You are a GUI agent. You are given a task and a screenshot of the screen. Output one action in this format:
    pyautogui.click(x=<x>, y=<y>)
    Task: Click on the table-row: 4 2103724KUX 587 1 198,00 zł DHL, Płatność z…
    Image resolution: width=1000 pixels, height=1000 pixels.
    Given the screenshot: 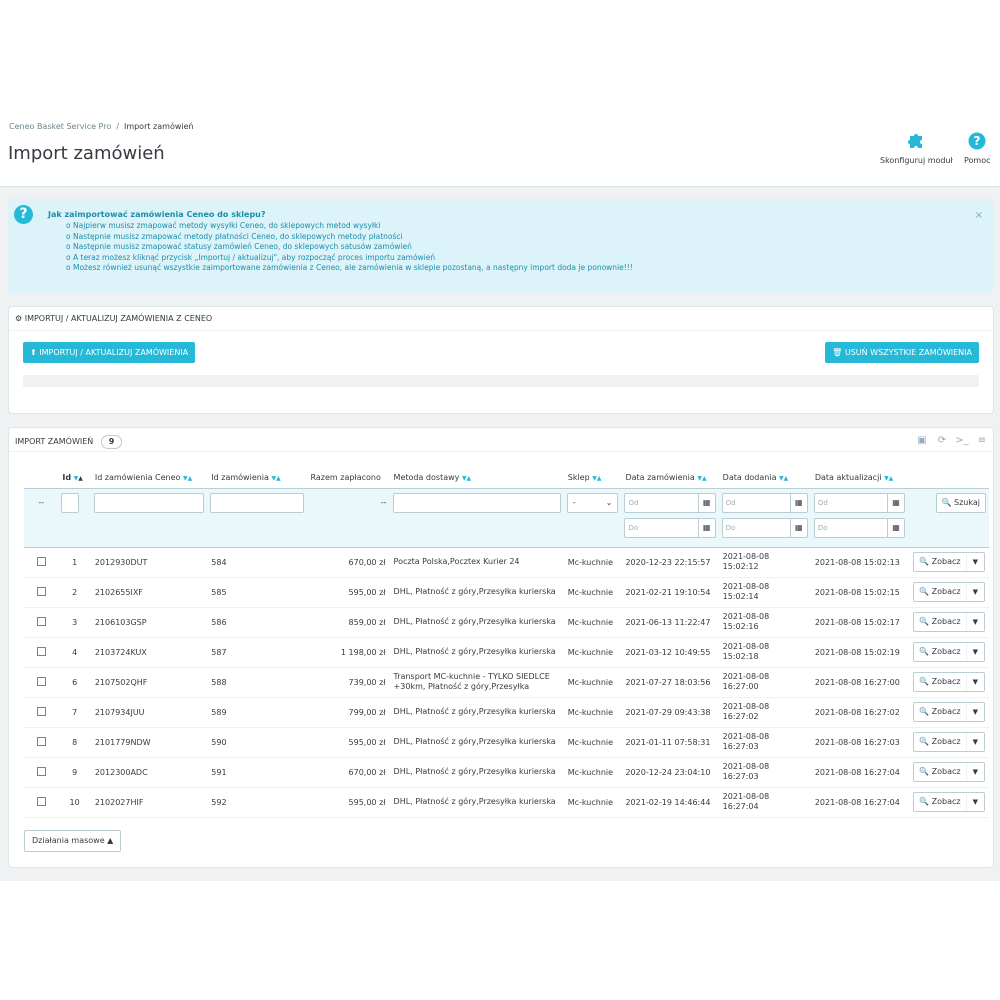 What is the action you would take?
    pyautogui.click(x=506, y=652)
    